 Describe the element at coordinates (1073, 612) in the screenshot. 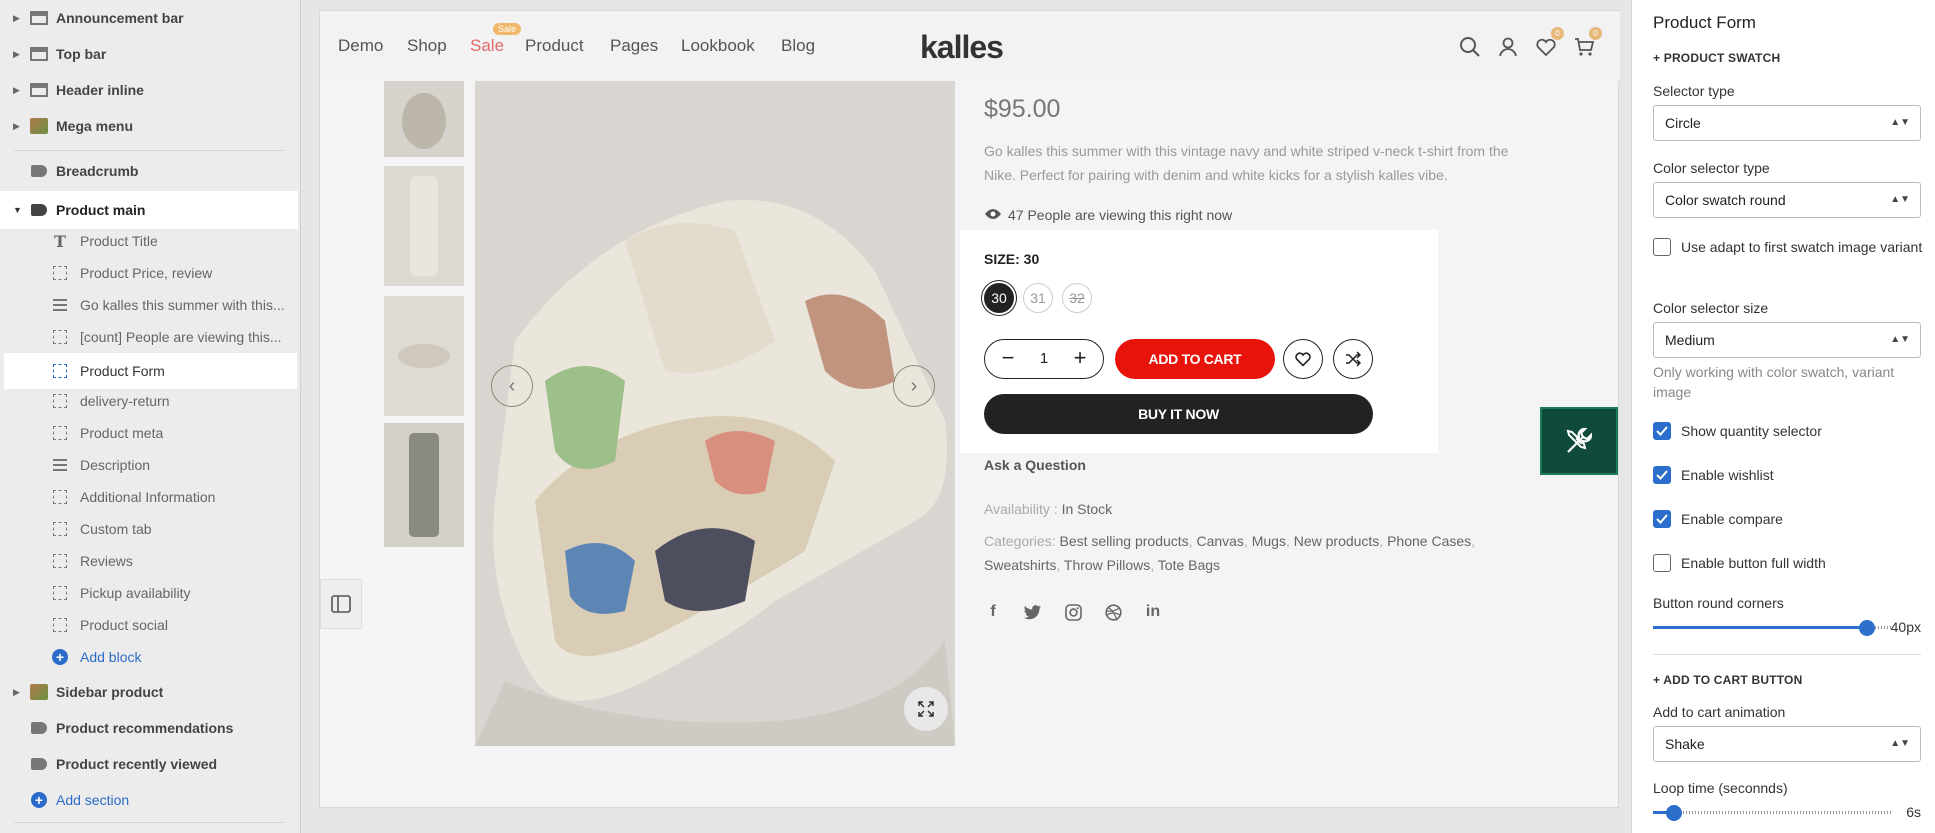

I see `instagram-icon` at that location.